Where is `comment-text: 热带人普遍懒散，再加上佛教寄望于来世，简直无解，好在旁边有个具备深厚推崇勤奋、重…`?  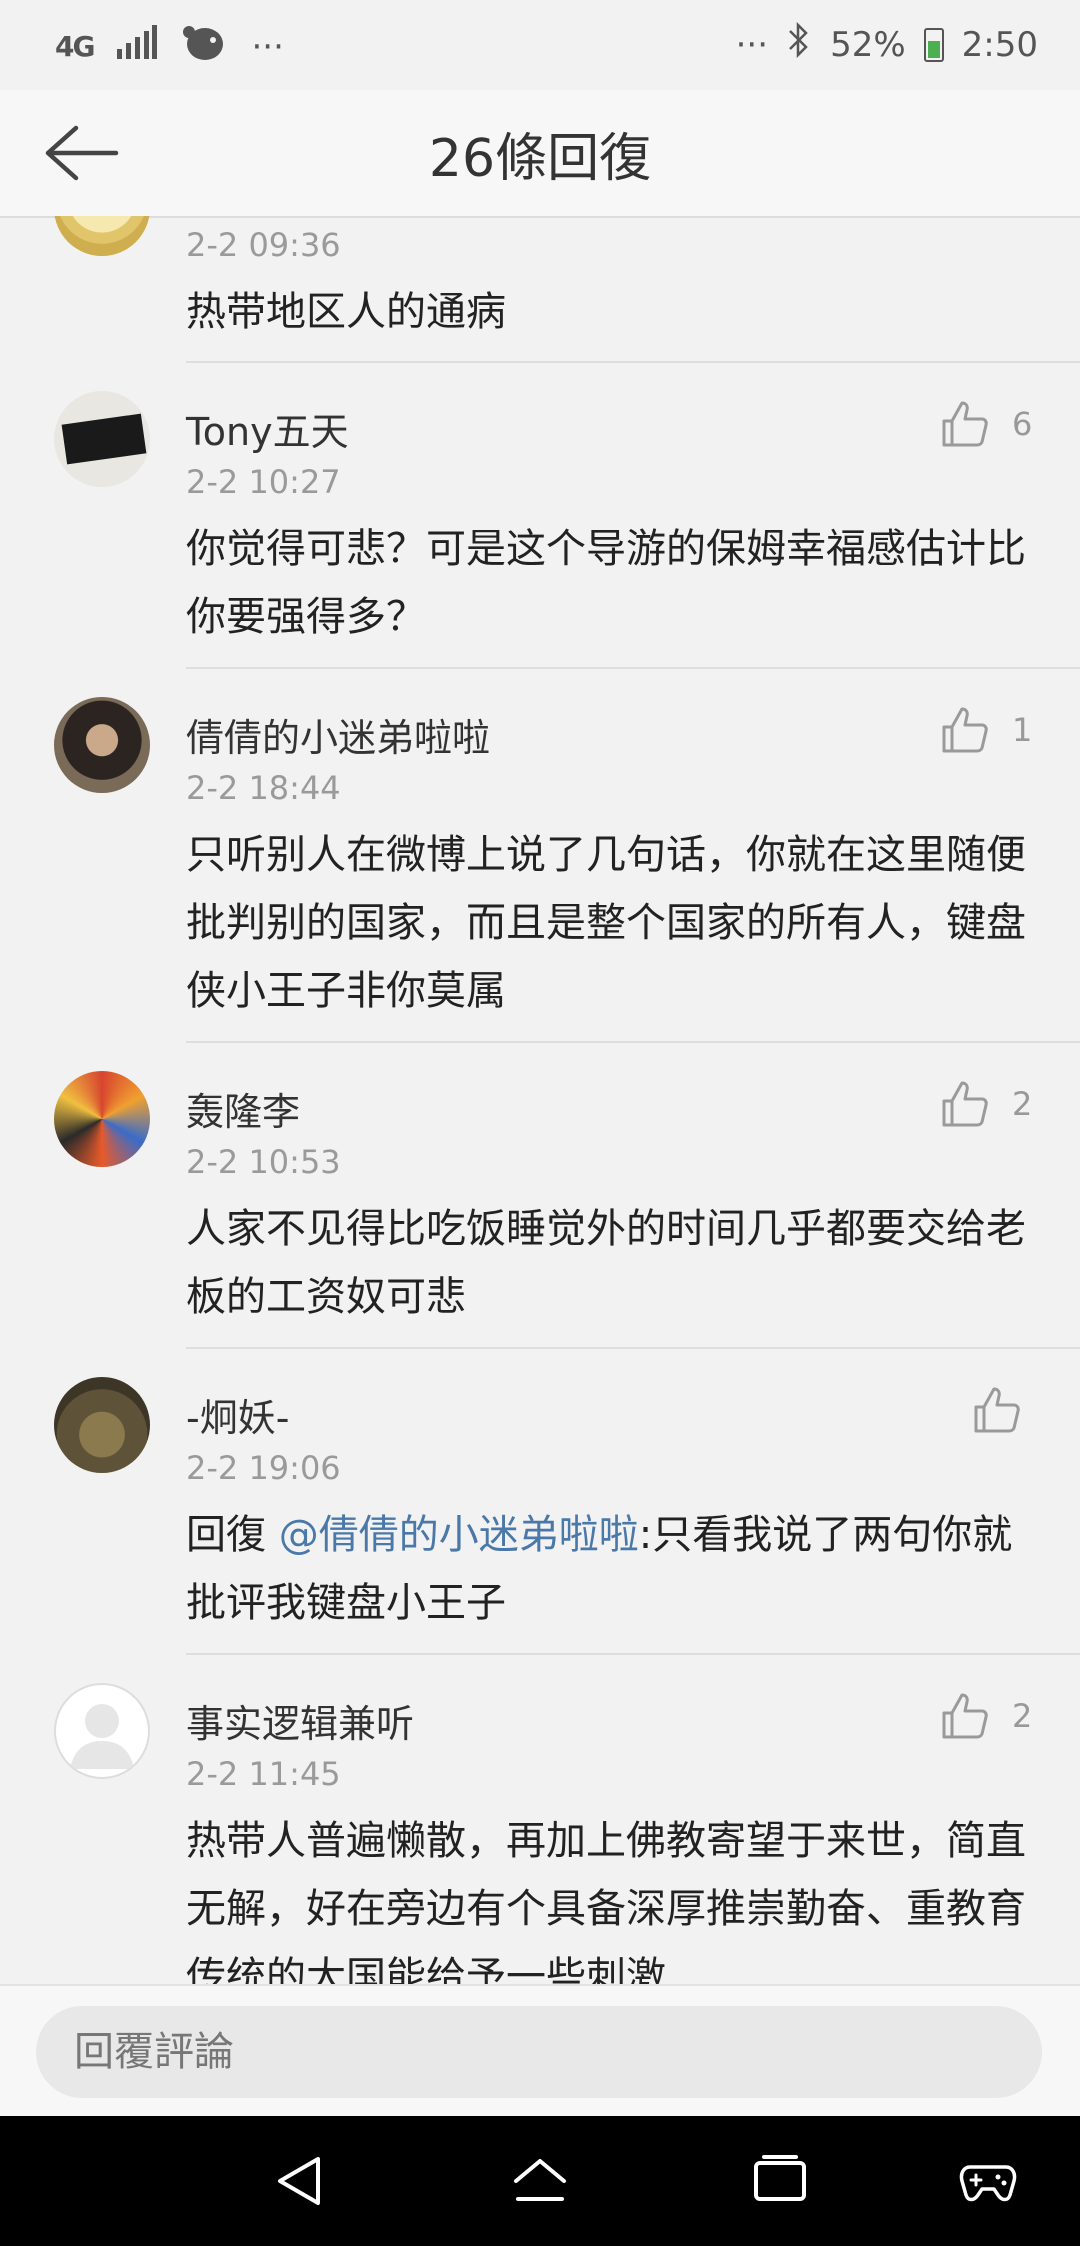
comment-text: 热带人普遍懒散，再加上佛教寄望于来世，简直无解，好在旁边有个具备深厚推崇勤奋、重… is located at coordinates (611, 1895).